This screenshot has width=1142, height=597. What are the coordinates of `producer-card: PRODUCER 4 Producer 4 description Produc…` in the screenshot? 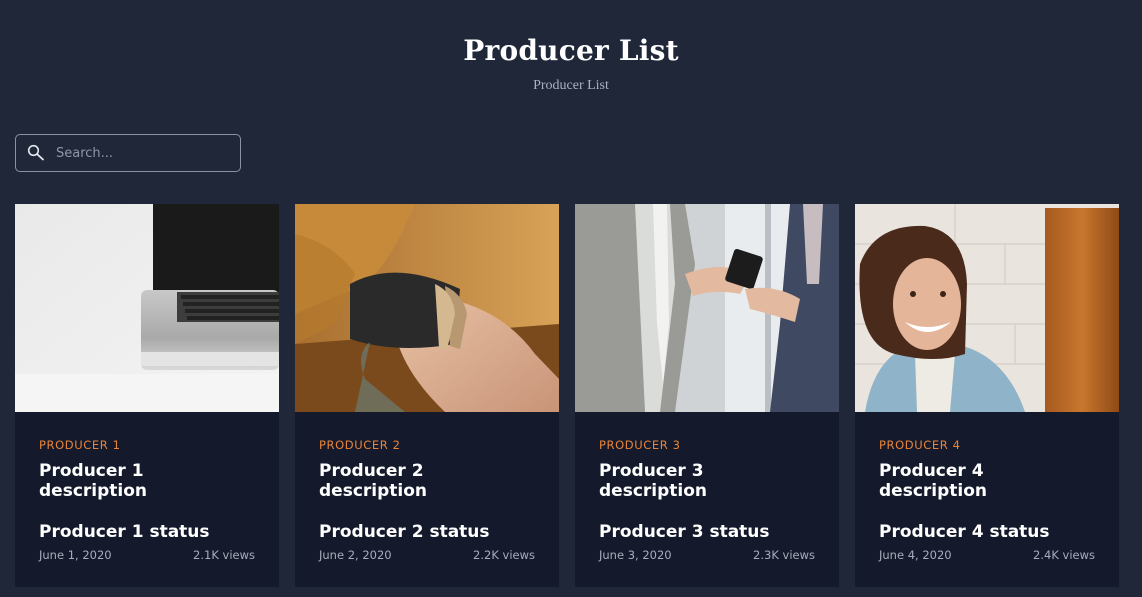 It's located at (987, 395).